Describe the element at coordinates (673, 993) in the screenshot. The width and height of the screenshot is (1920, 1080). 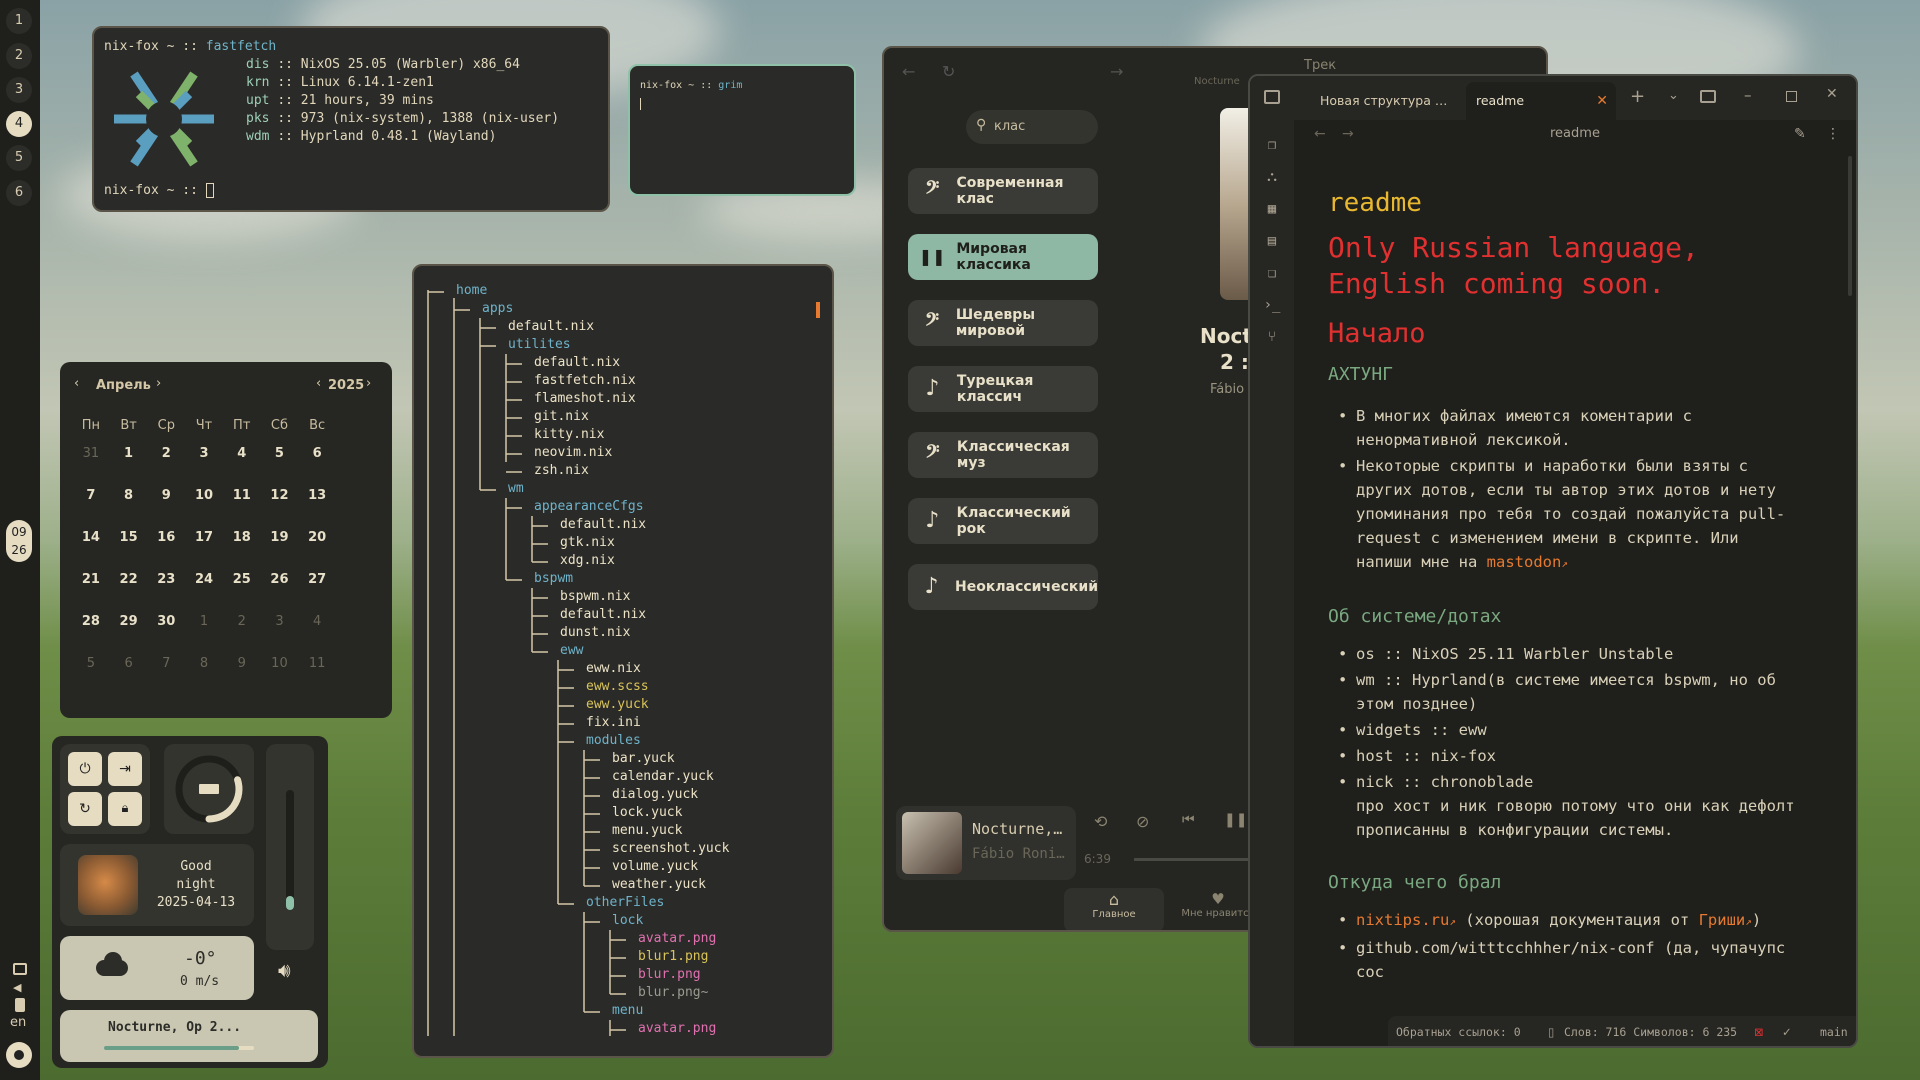
I see `tree-file: blur.png~` at that location.